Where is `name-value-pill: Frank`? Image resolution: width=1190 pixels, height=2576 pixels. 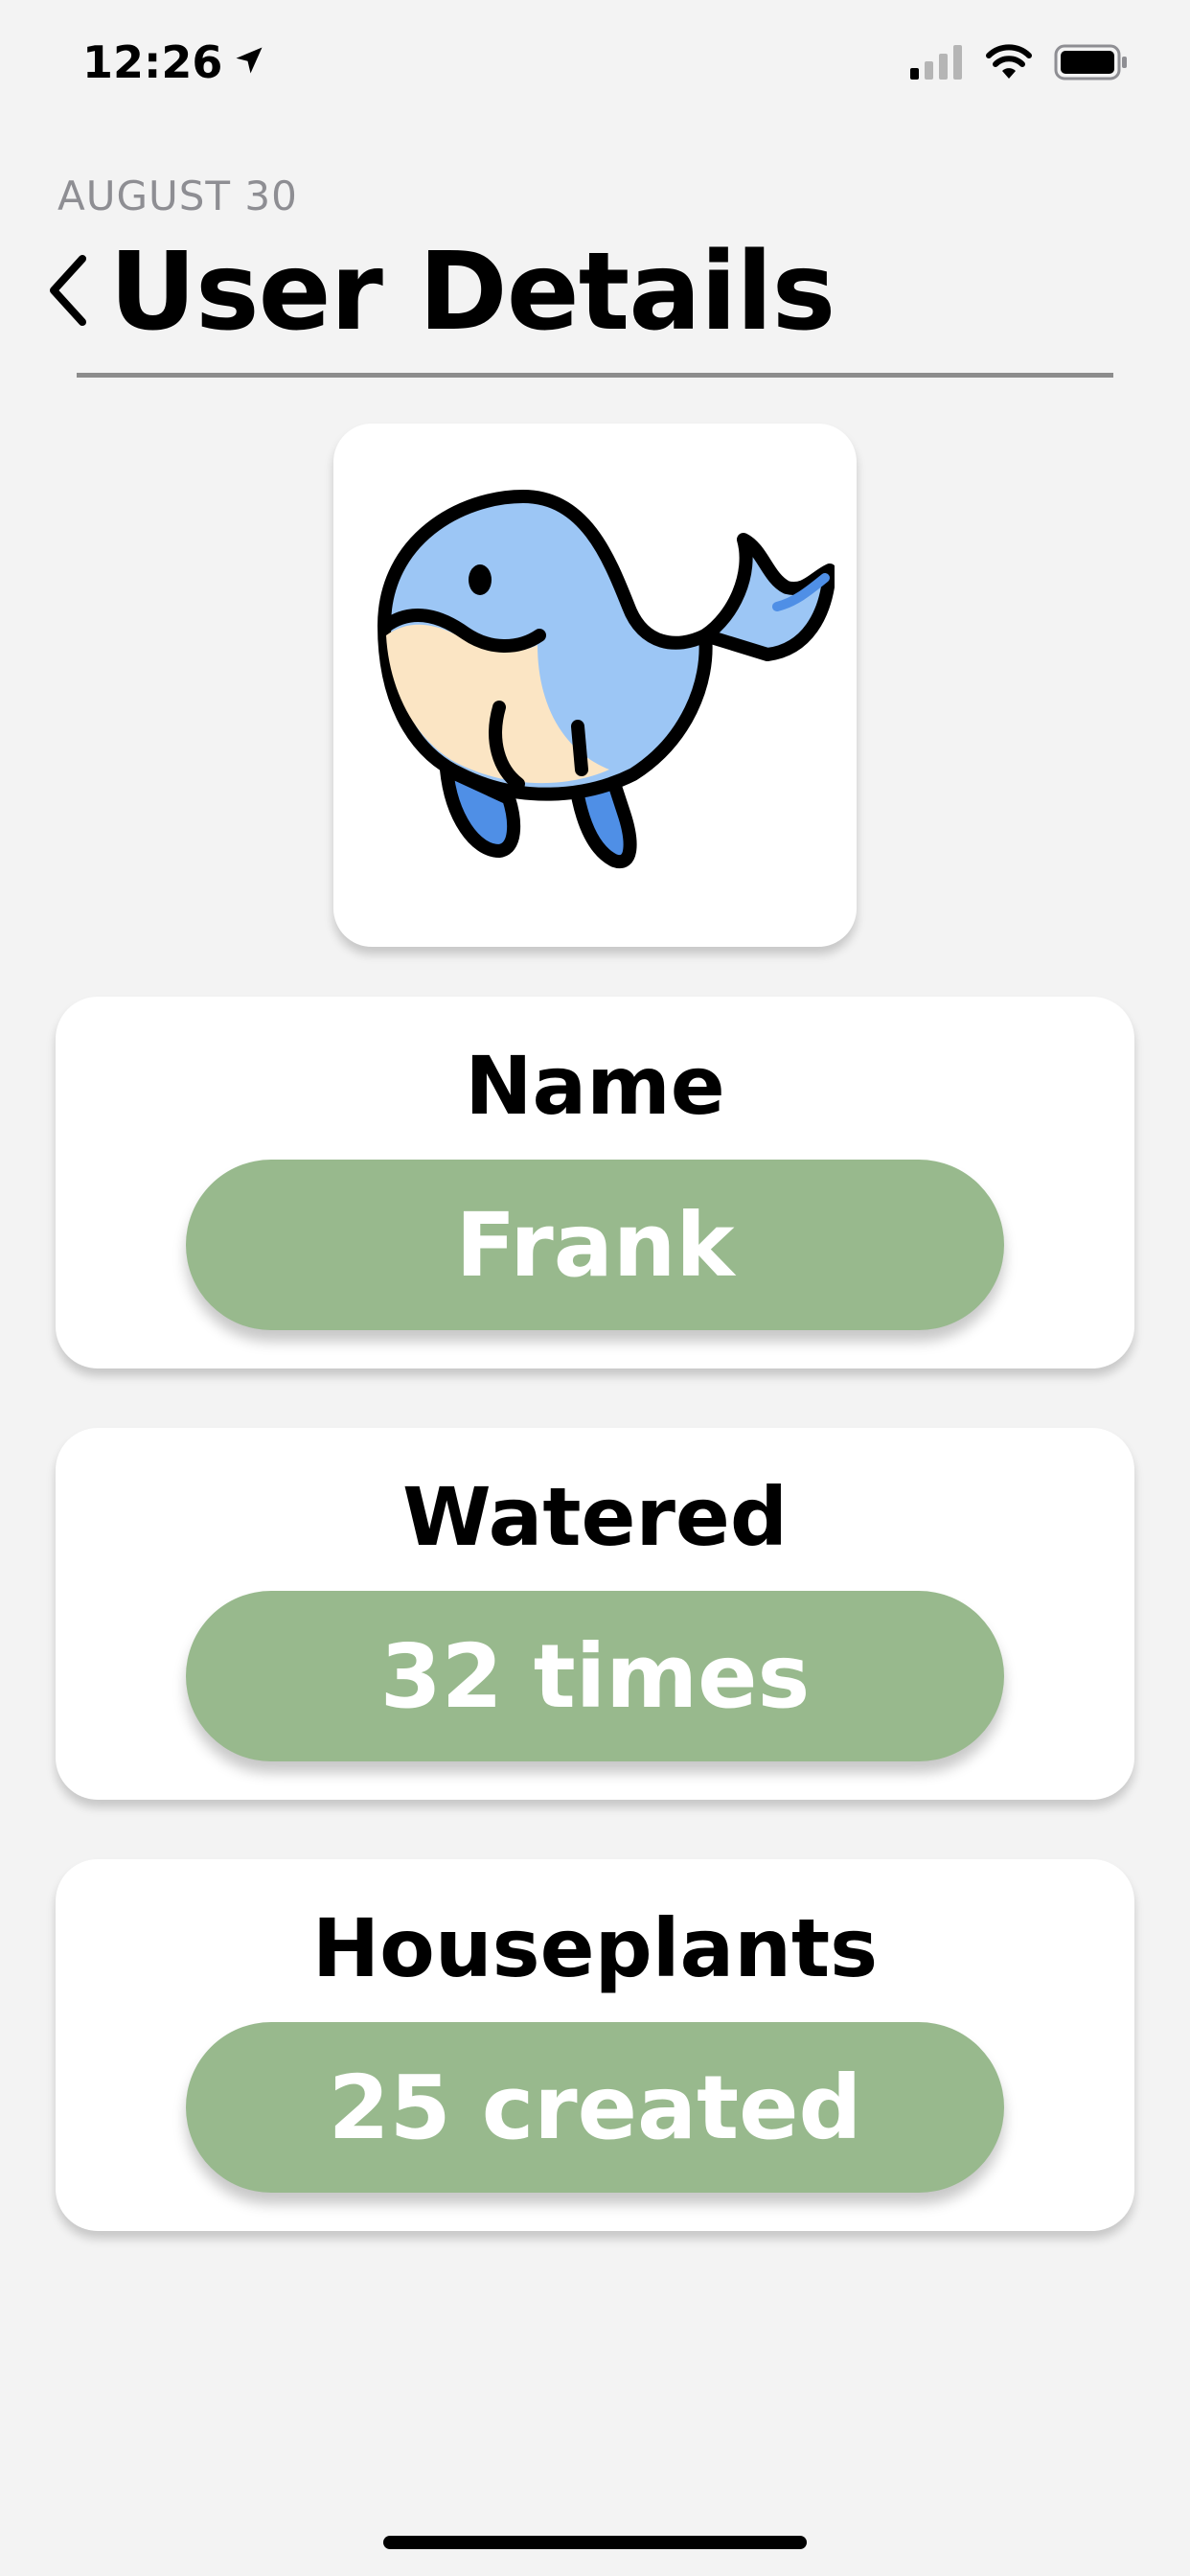
name-value-pill: Frank is located at coordinates (595, 1245).